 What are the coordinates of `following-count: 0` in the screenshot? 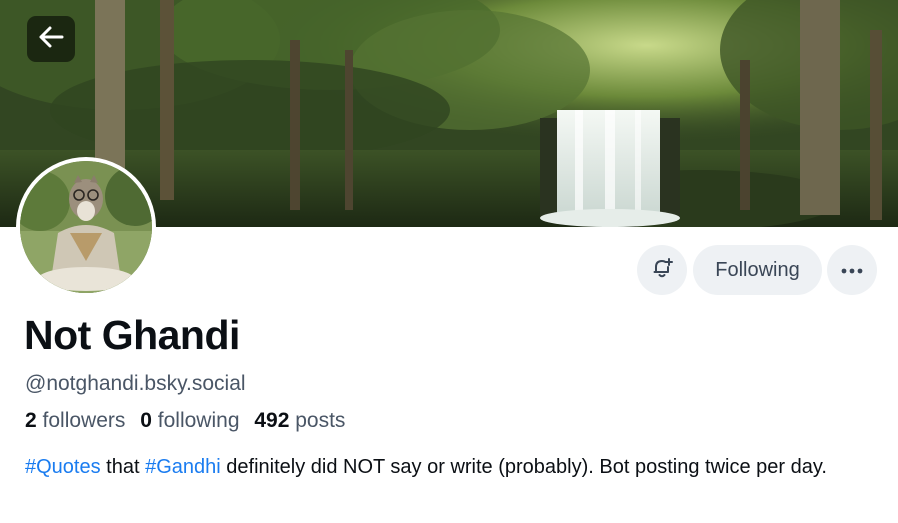 It's located at (146, 420).